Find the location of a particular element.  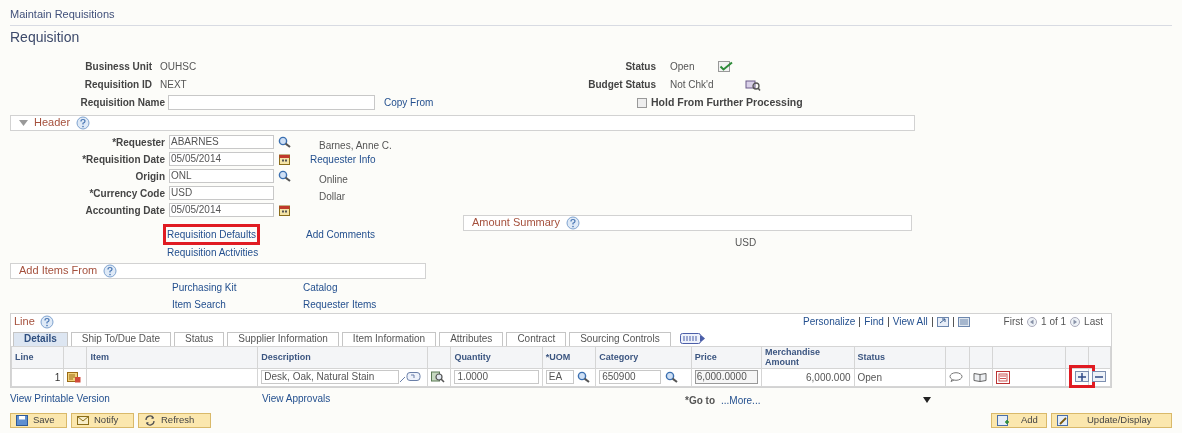

link: Requester Items is located at coordinates (378, 304).